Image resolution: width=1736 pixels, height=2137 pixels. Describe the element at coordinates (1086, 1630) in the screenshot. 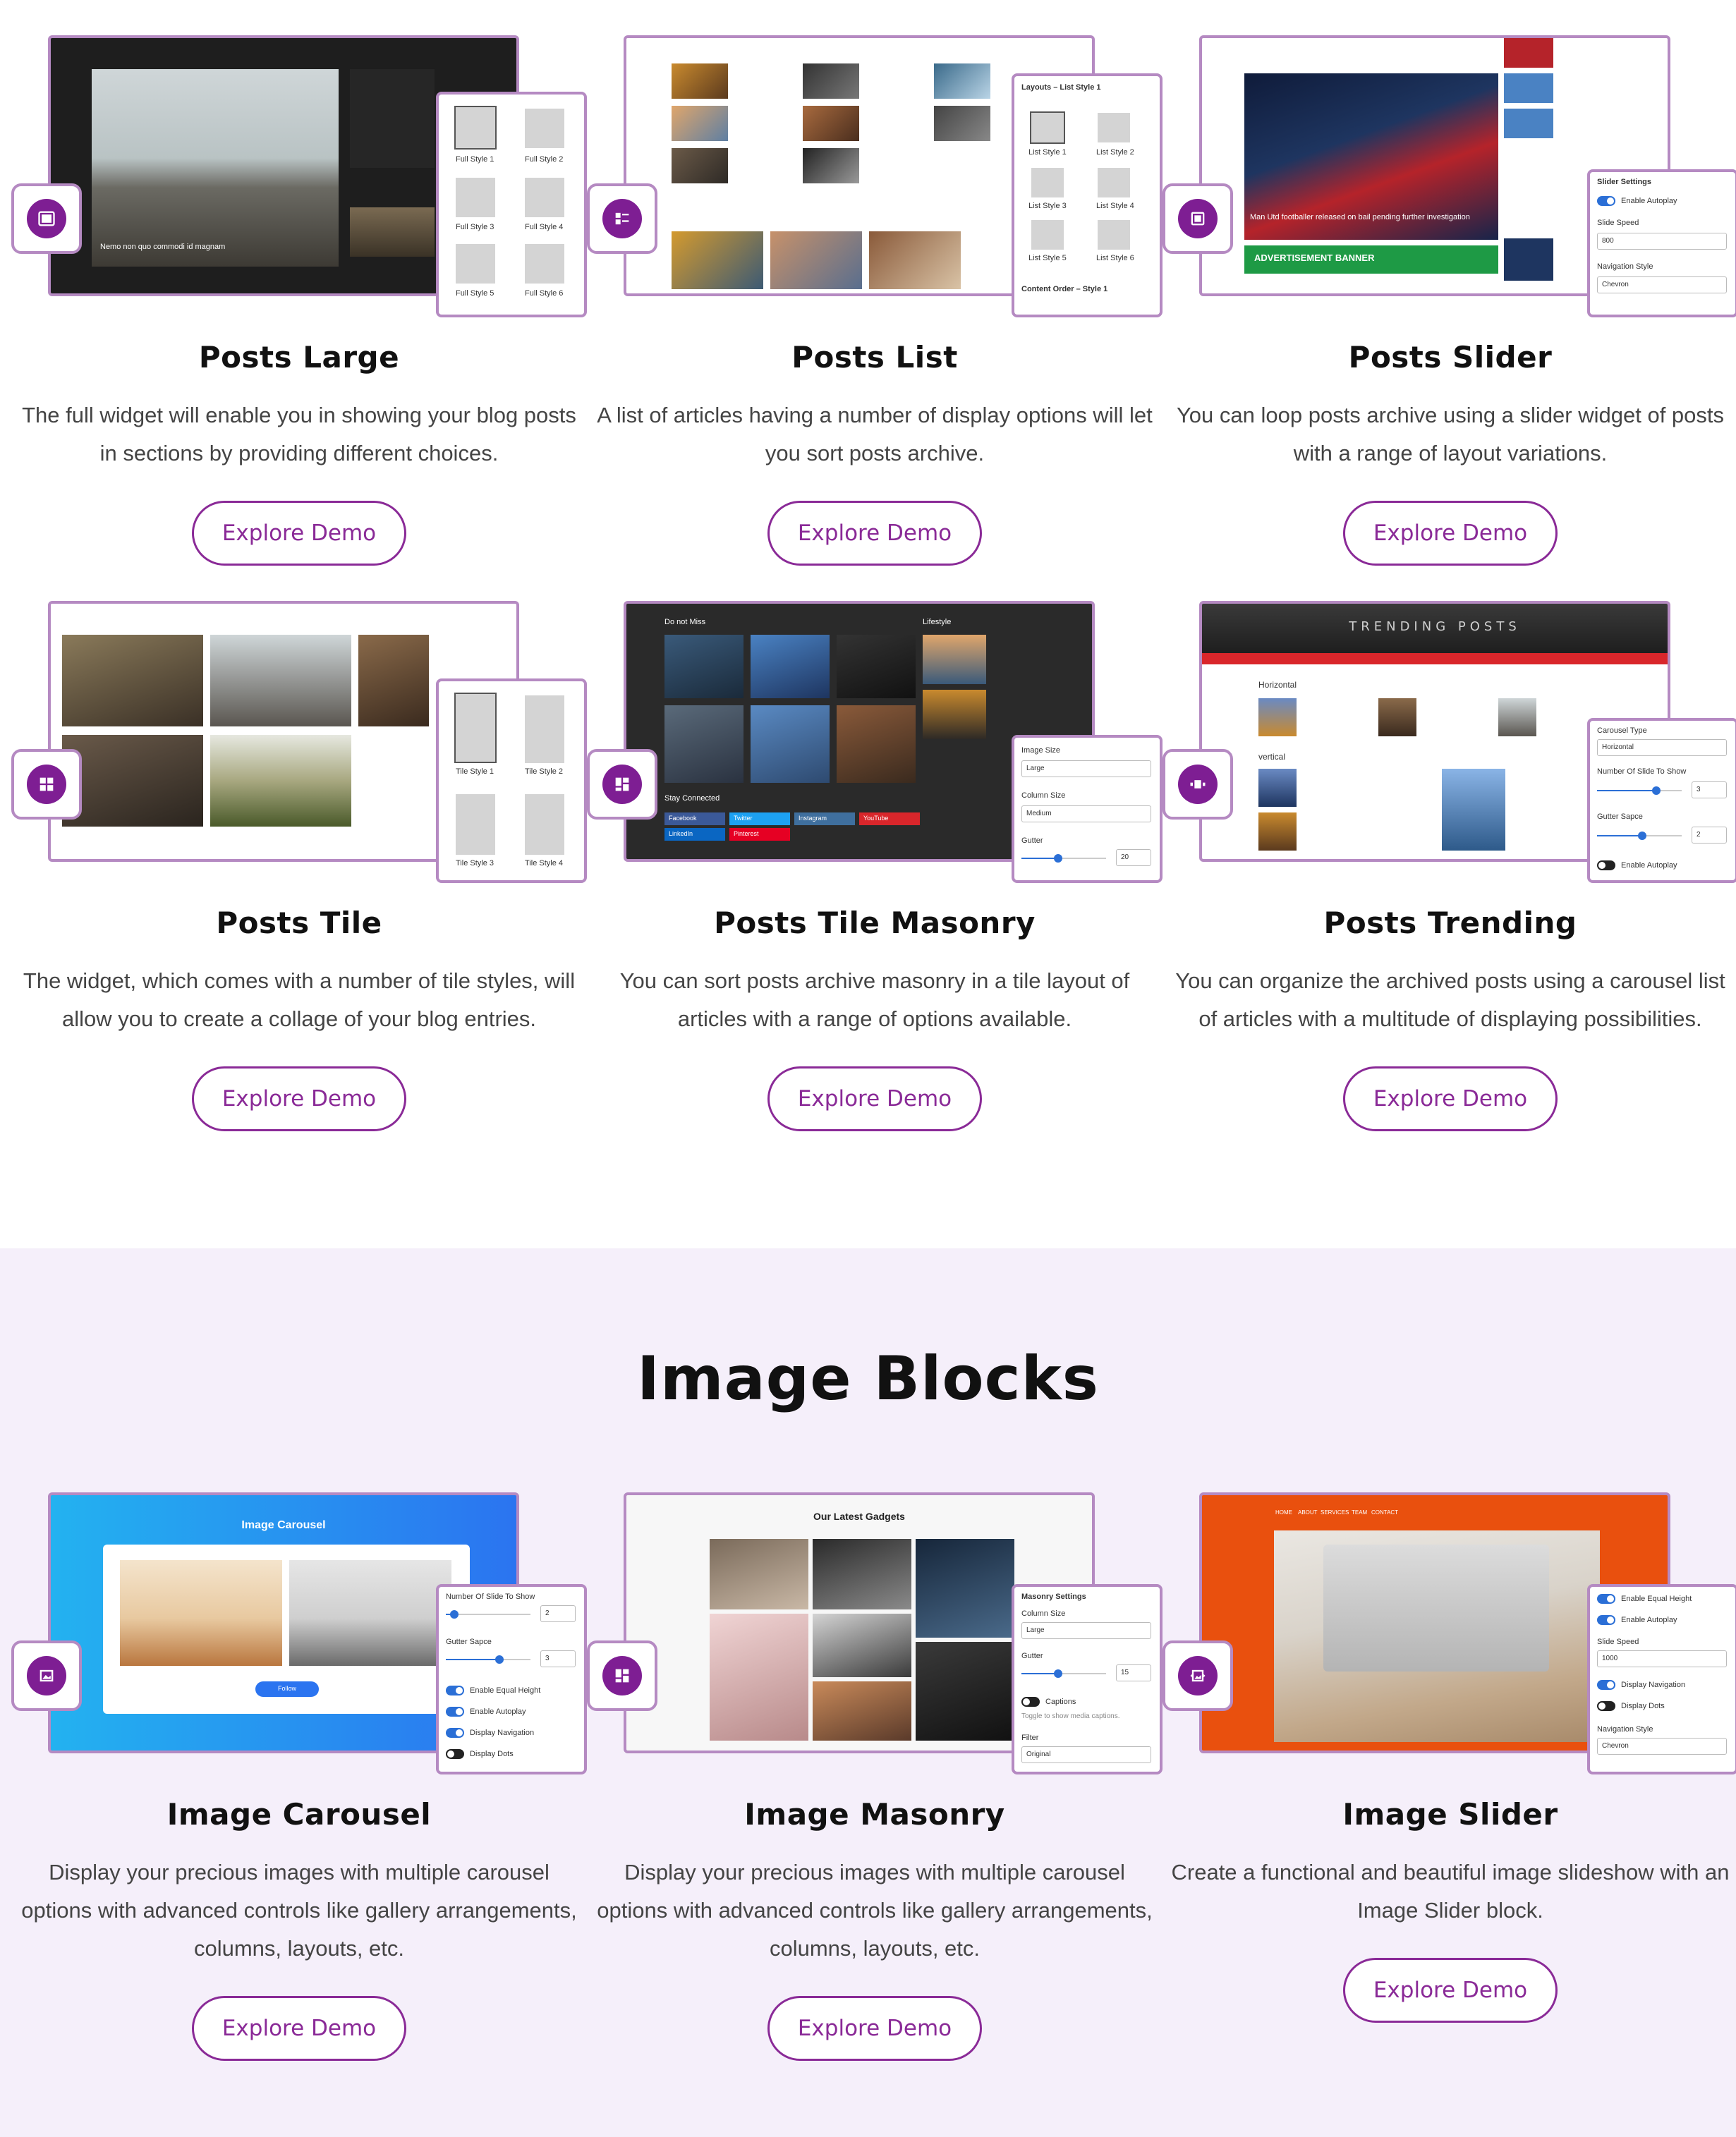

I see `column-size-select: Large` at that location.